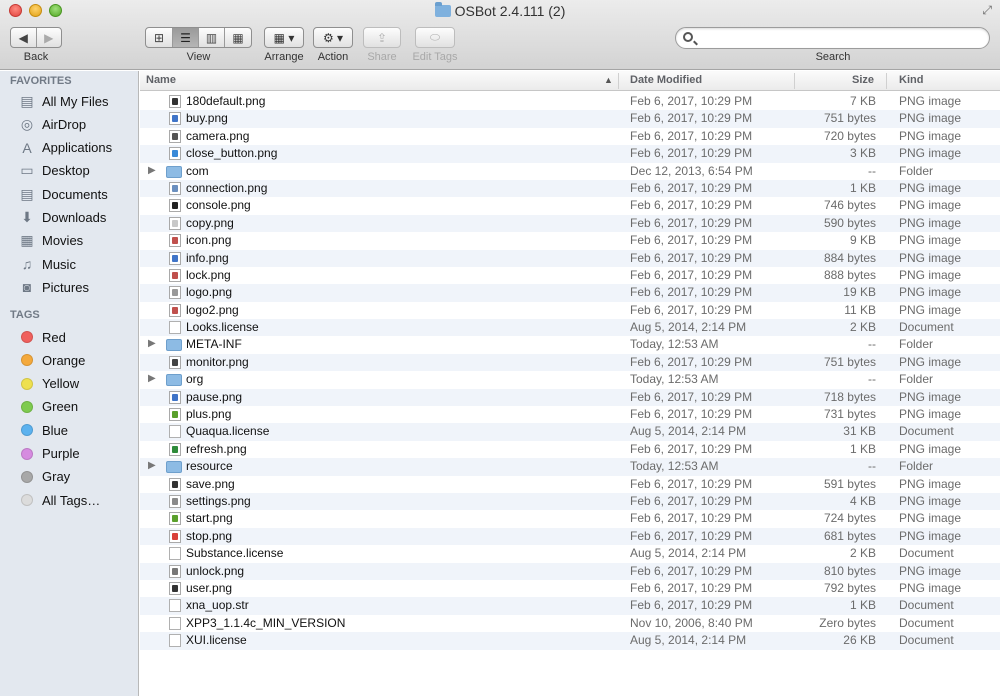 The image size is (1000, 696). Describe the element at coordinates (161, 80) in the screenshot. I see `name-column-header: Name` at that location.